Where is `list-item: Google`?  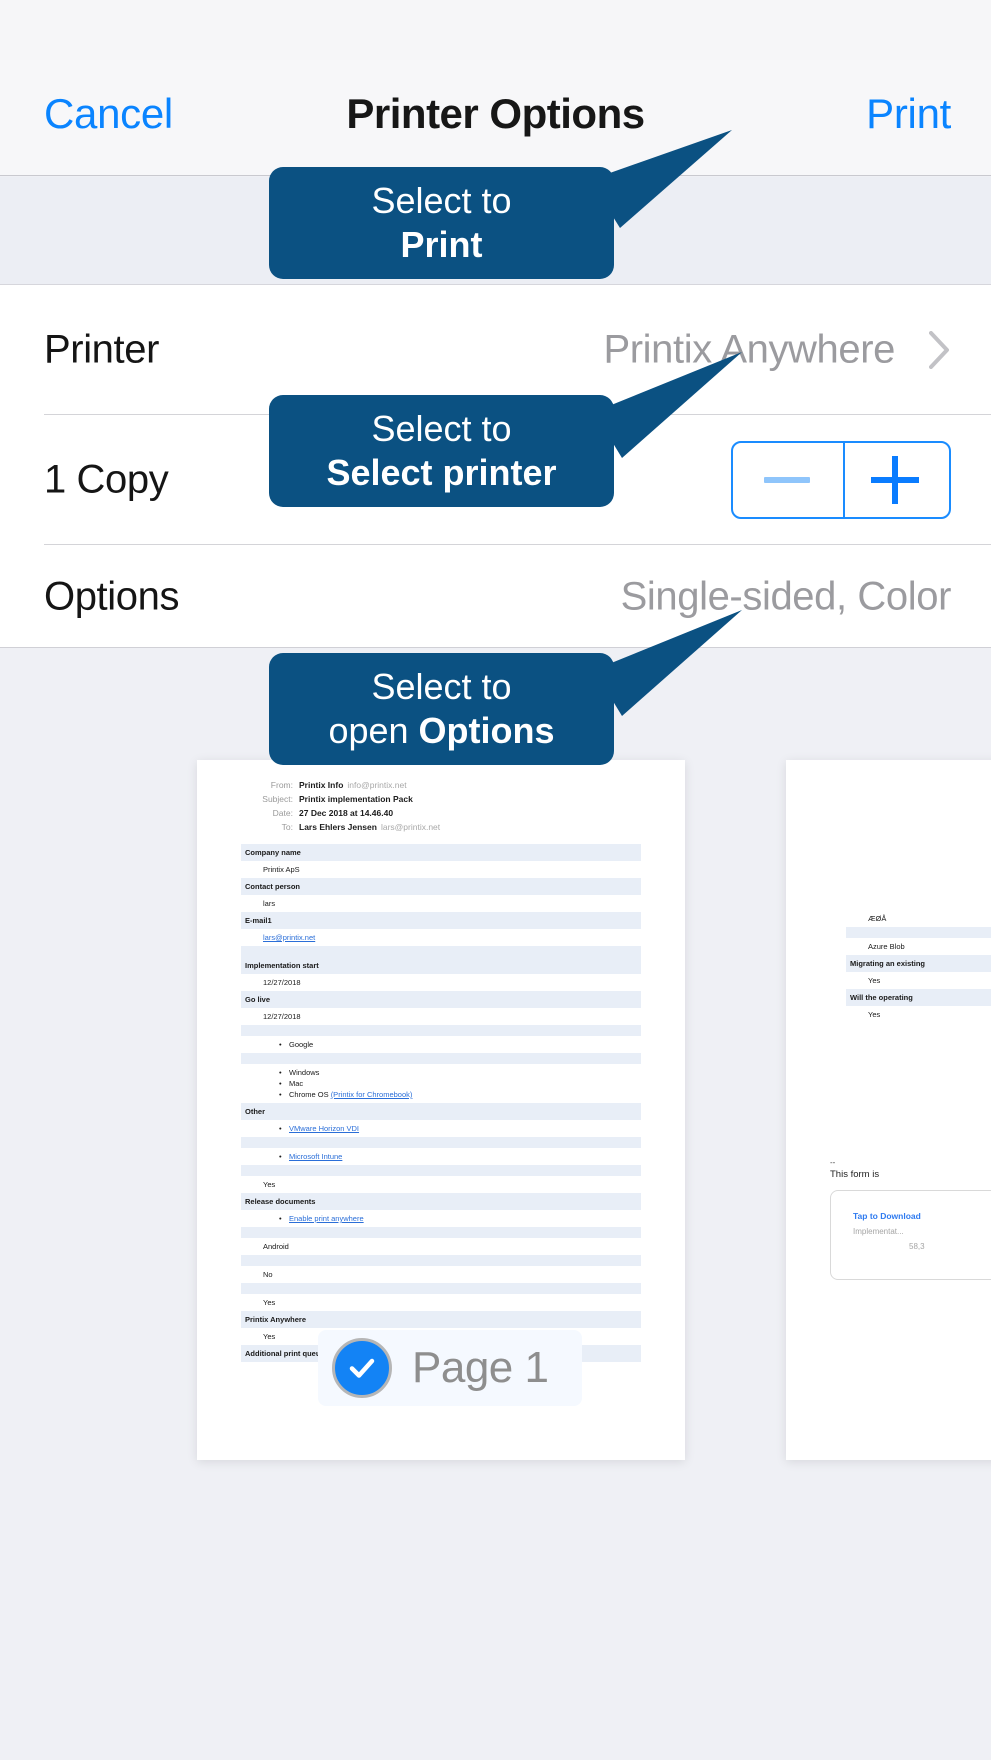 list-item: Google is located at coordinates (460, 1044).